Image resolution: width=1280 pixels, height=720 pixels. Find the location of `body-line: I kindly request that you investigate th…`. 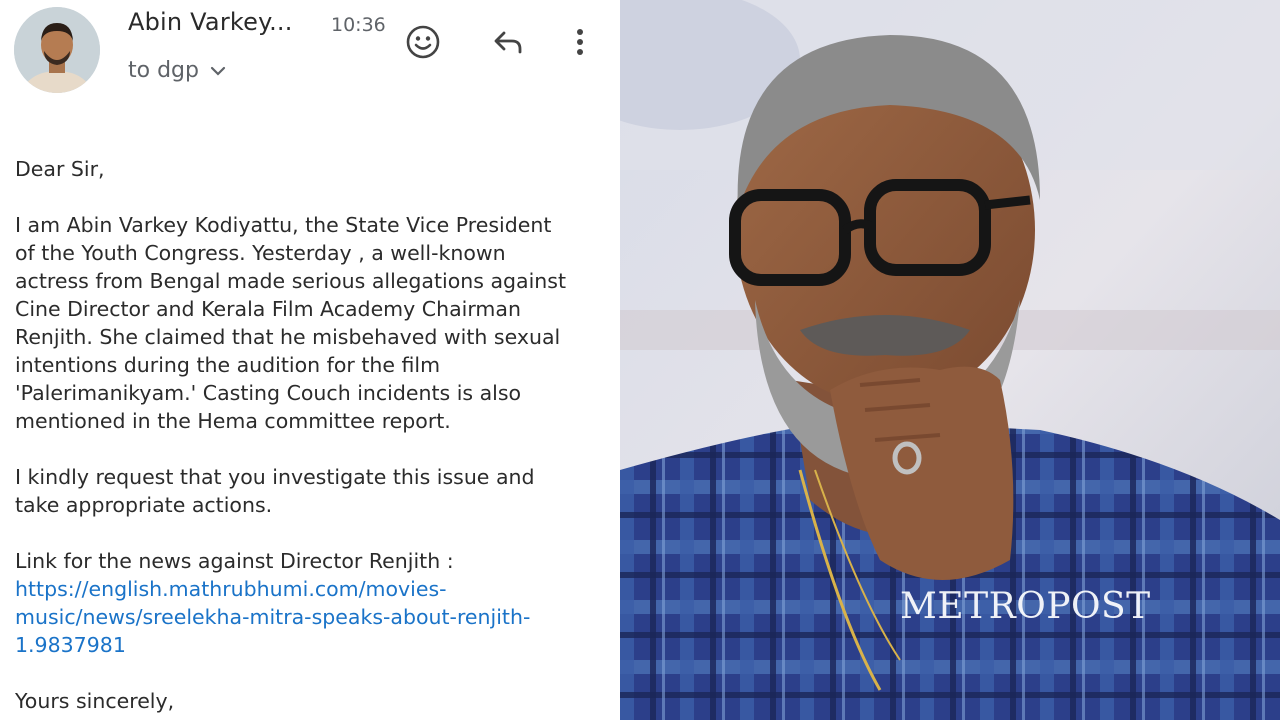

body-line: I kindly request that you investigate th… is located at coordinates (275, 477).